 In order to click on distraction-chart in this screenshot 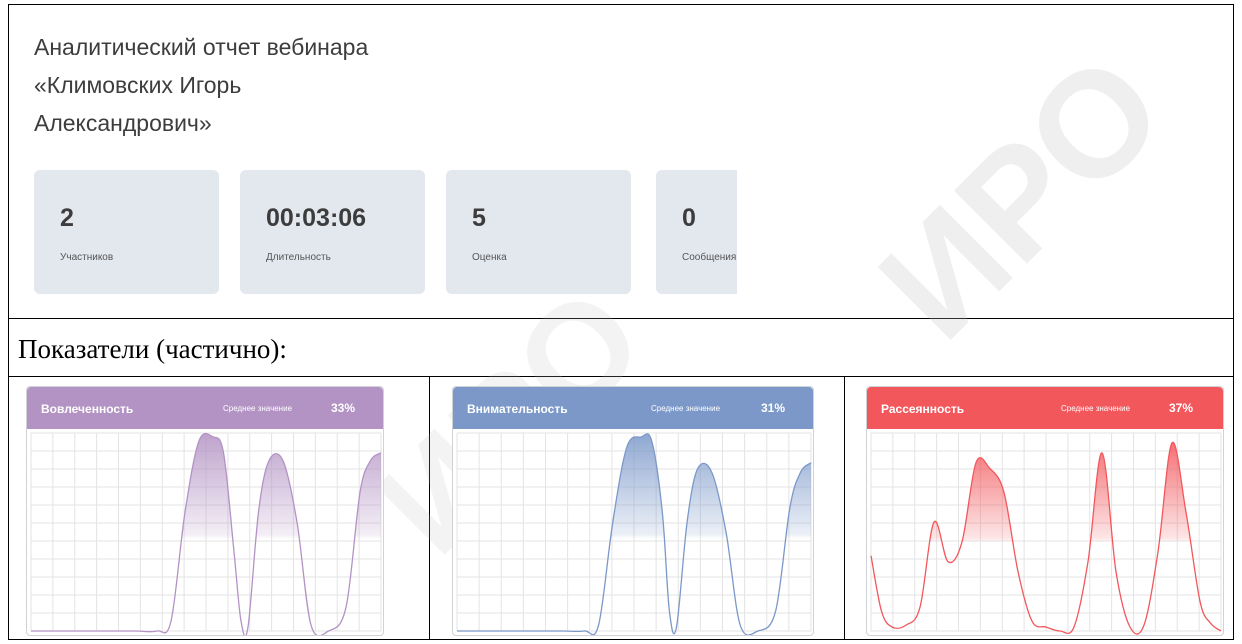, I will do `click(1046, 533)`.